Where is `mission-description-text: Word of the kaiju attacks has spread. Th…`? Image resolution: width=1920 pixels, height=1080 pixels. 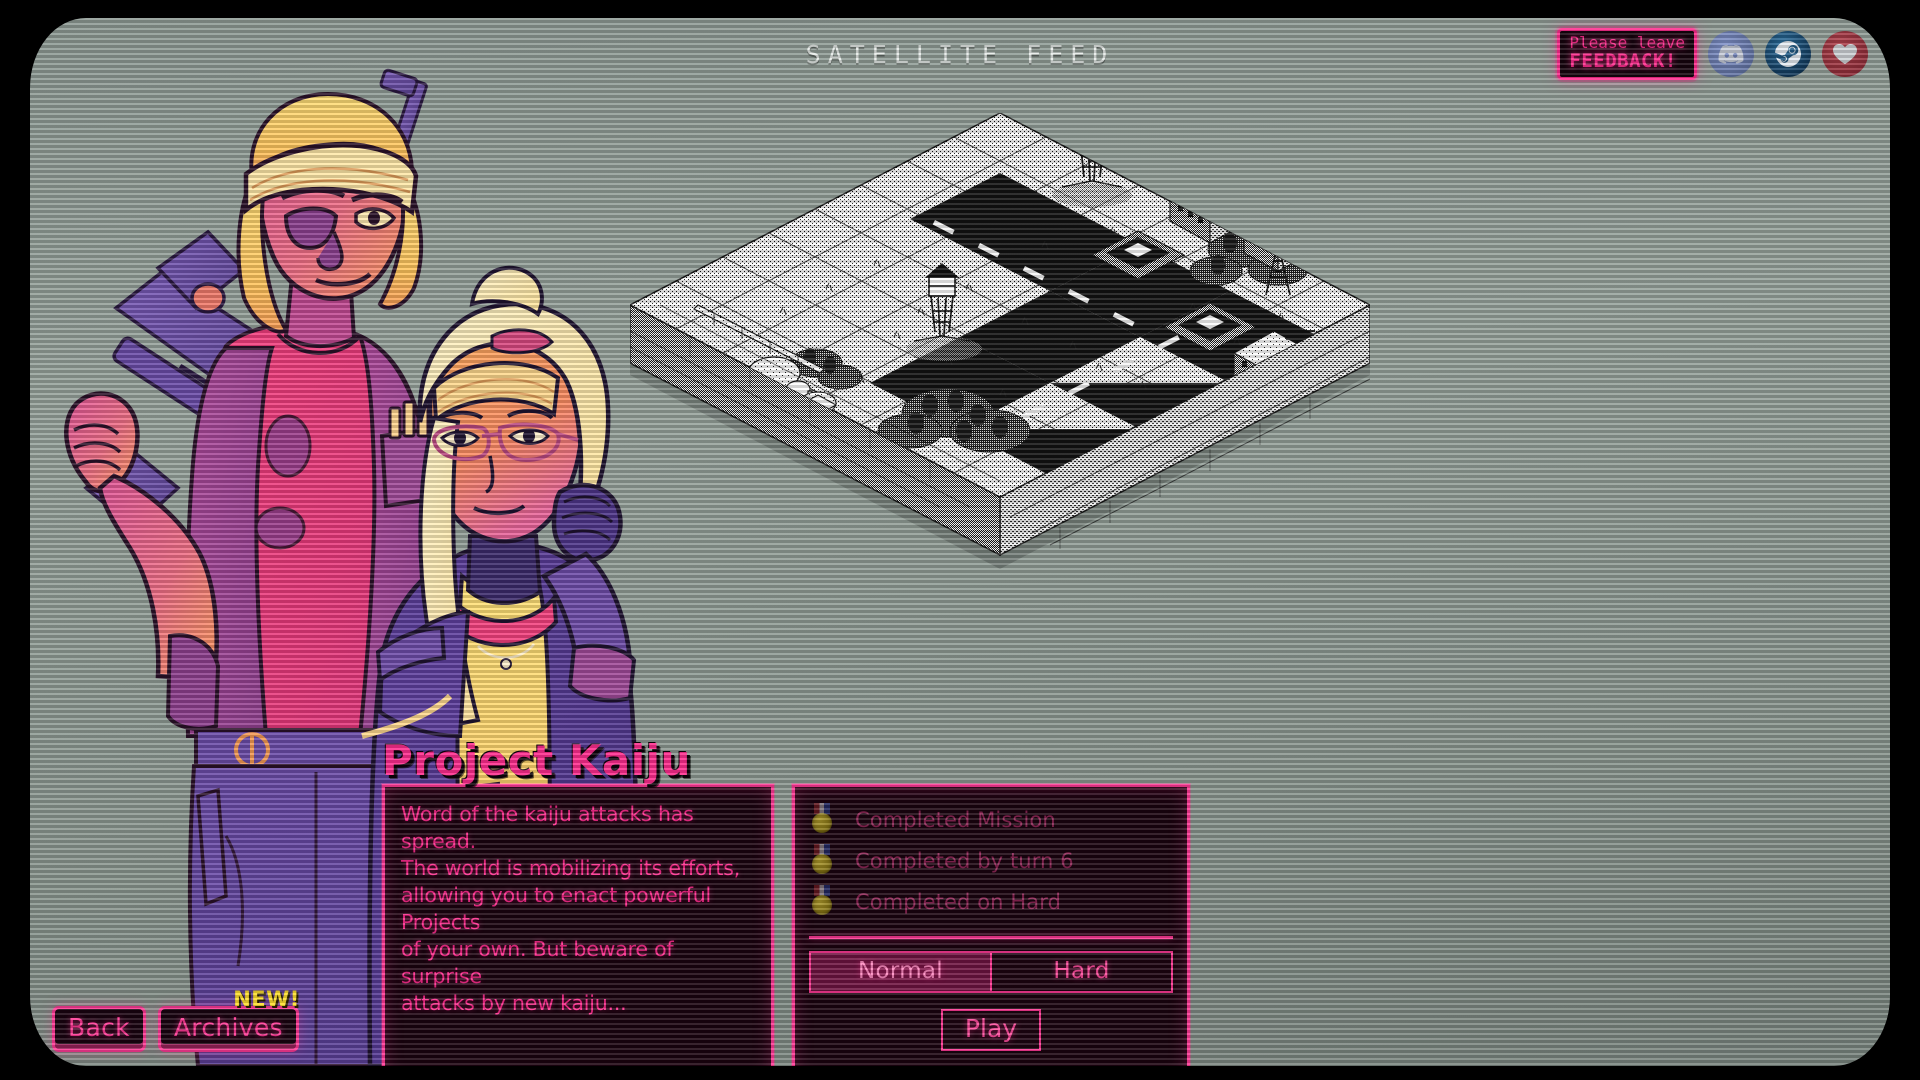 mission-description-text: Word of the kaiju attacks has spread. Th… is located at coordinates (571, 909).